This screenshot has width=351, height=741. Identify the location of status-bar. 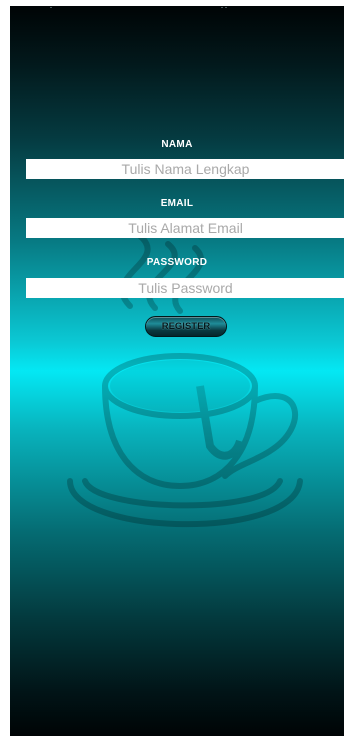
(177, 9).